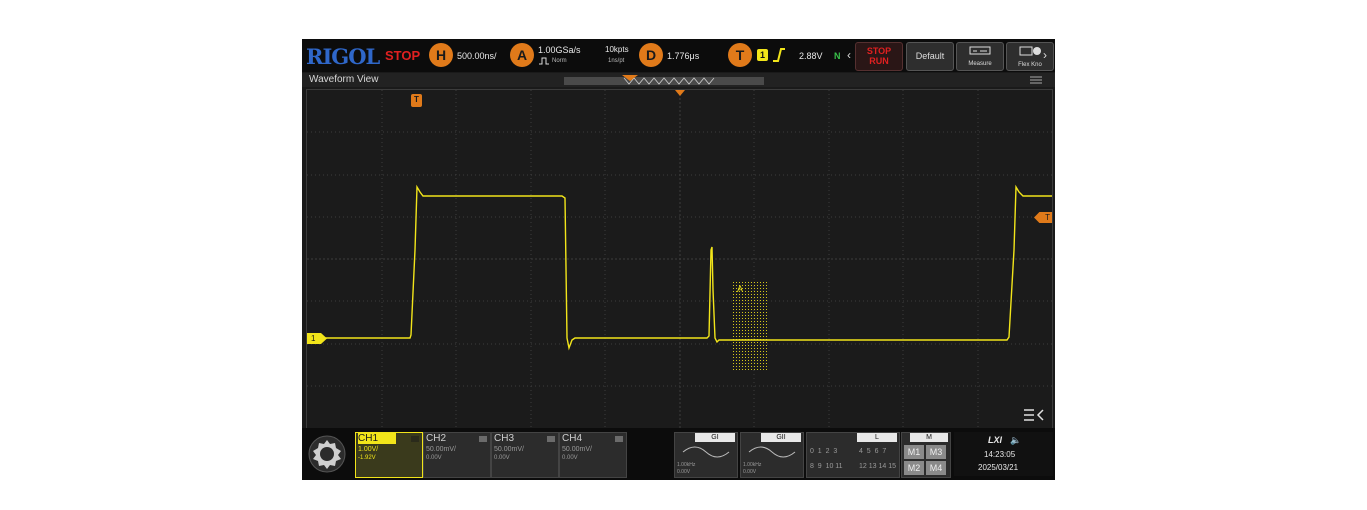 The height and width of the screenshot is (510, 1367). I want to click on ch4-panel: CH4 50.00mV/ 0.00V, so click(593, 455).